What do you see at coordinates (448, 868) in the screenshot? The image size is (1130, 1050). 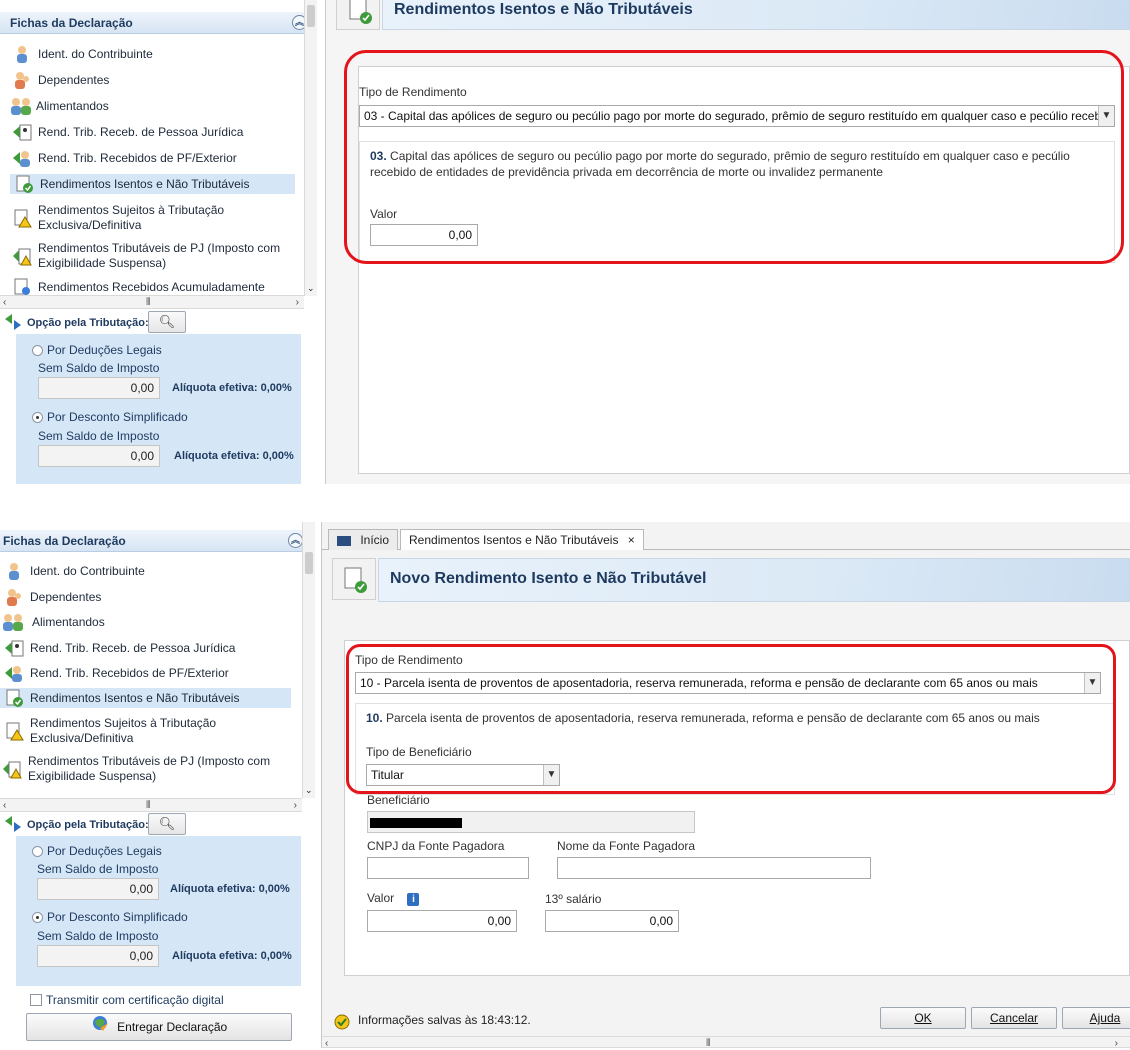 I see `cnpj-input` at bounding box center [448, 868].